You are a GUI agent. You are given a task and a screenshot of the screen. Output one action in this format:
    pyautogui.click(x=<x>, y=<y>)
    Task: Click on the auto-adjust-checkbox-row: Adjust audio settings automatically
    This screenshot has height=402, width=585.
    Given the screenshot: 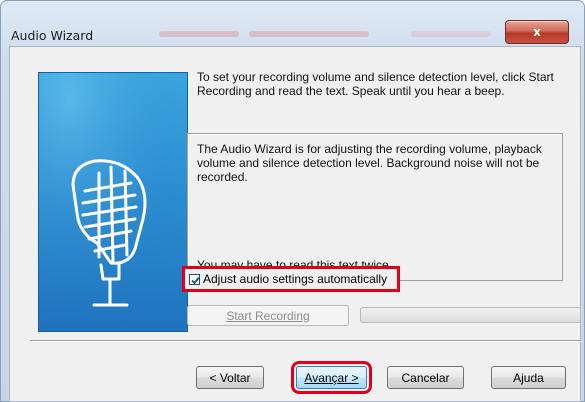 What is the action you would take?
    pyautogui.click(x=291, y=279)
    